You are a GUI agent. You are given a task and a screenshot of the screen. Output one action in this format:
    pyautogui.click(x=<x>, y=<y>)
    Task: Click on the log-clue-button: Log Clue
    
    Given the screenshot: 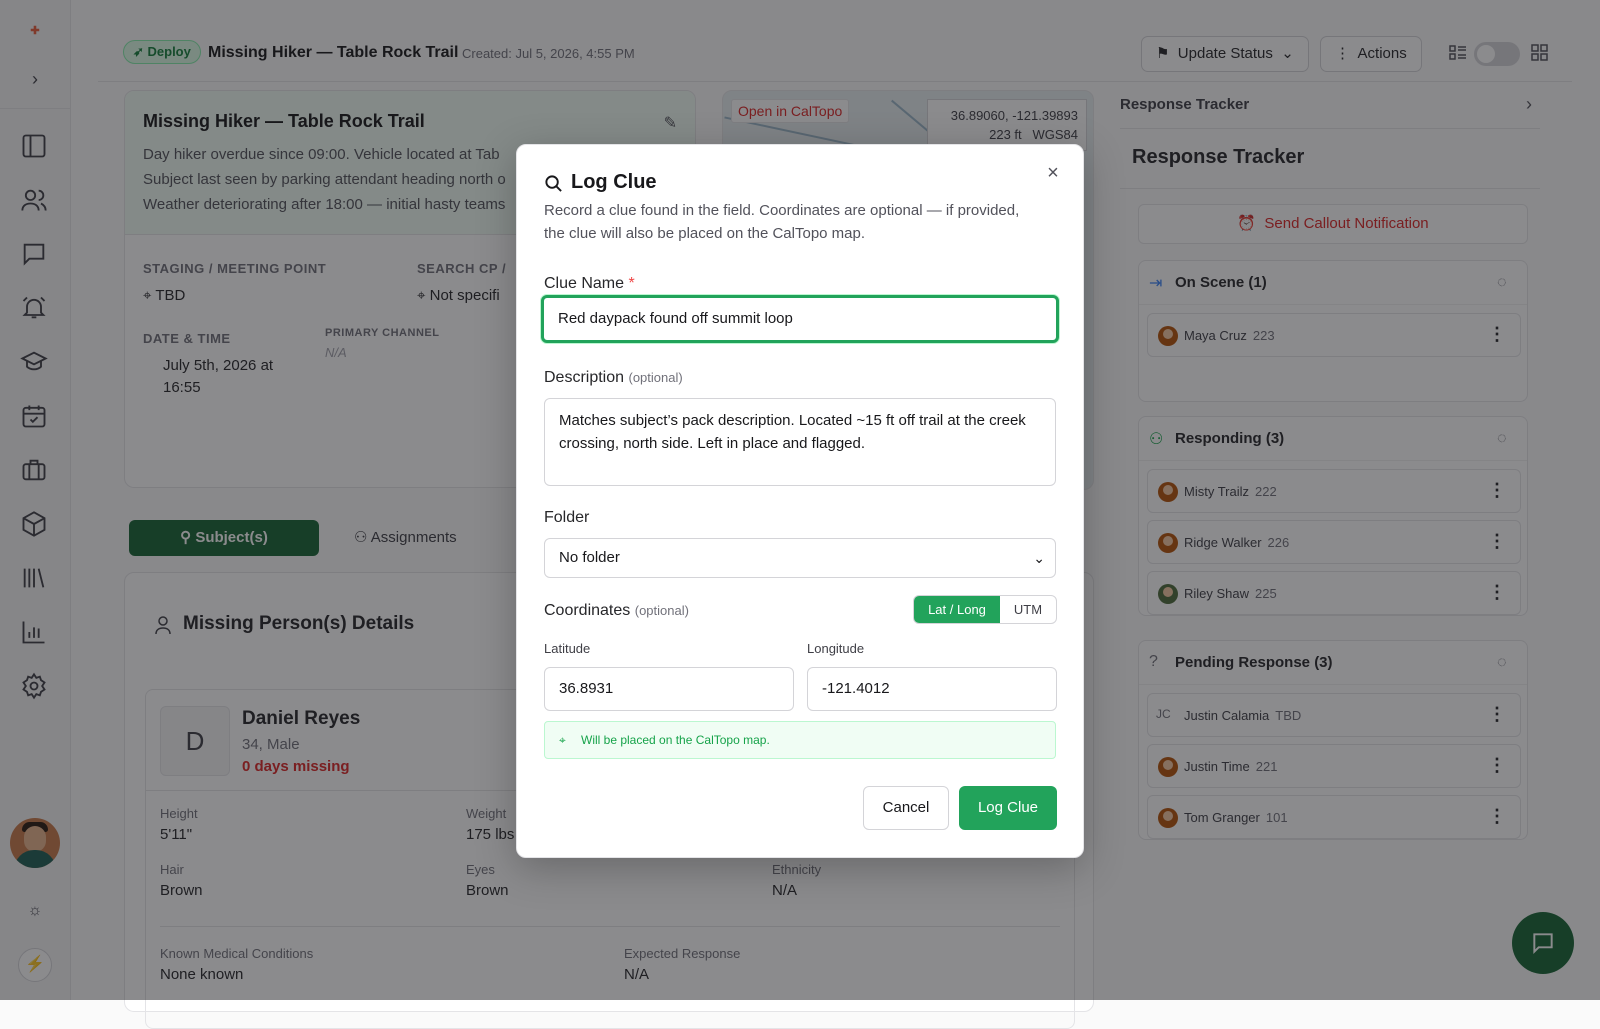 What is the action you would take?
    pyautogui.click(x=1008, y=808)
    